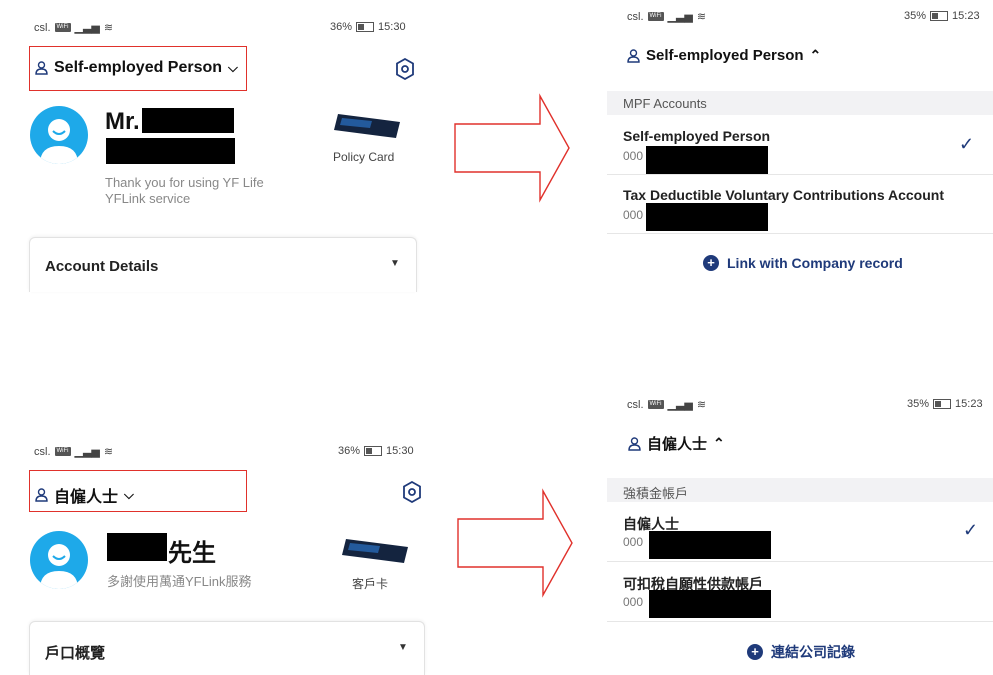  What do you see at coordinates (370, 583) in the screenshot?
I see `policy-card-label: 客戶卡` at bounding box center [370, 583].